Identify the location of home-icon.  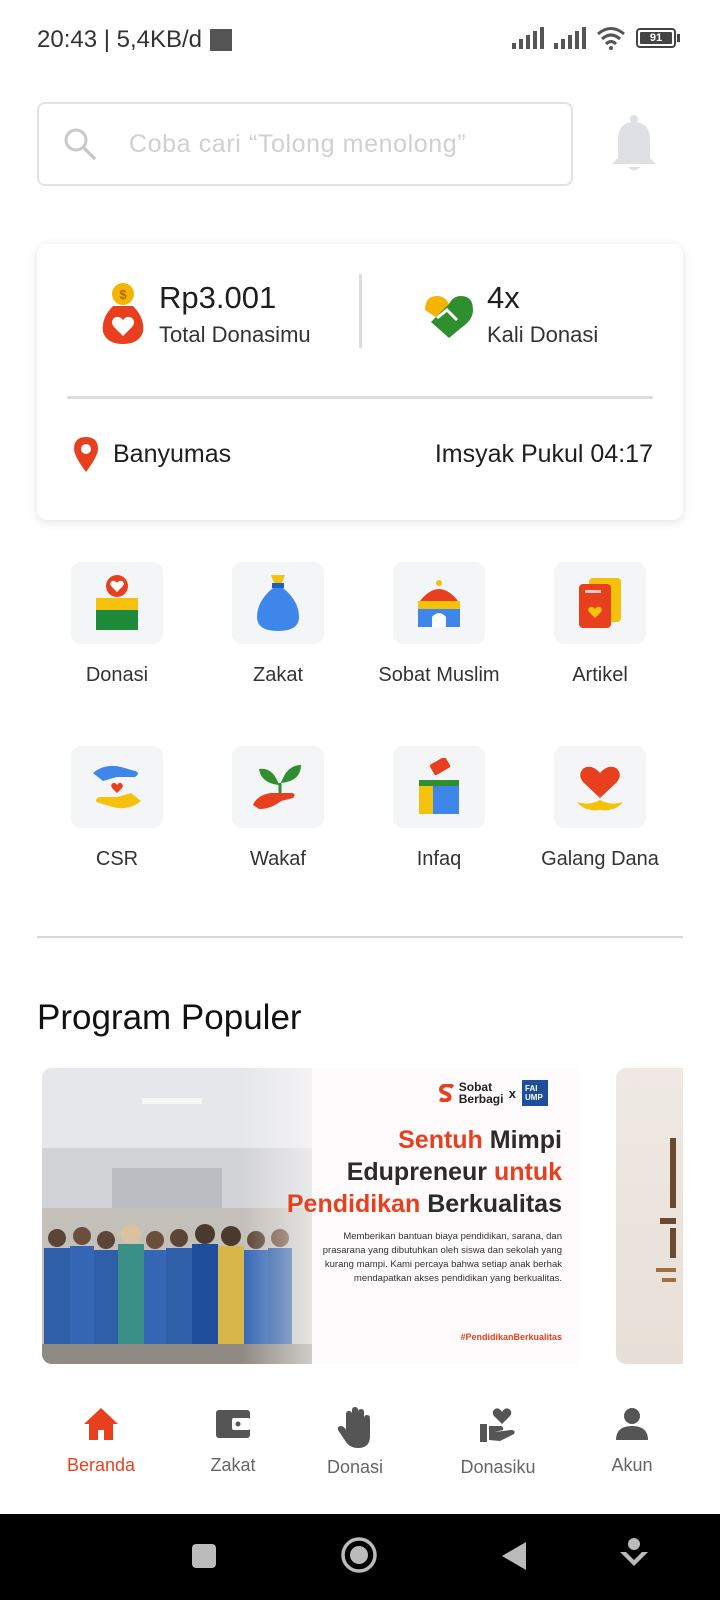
(101, 1424).